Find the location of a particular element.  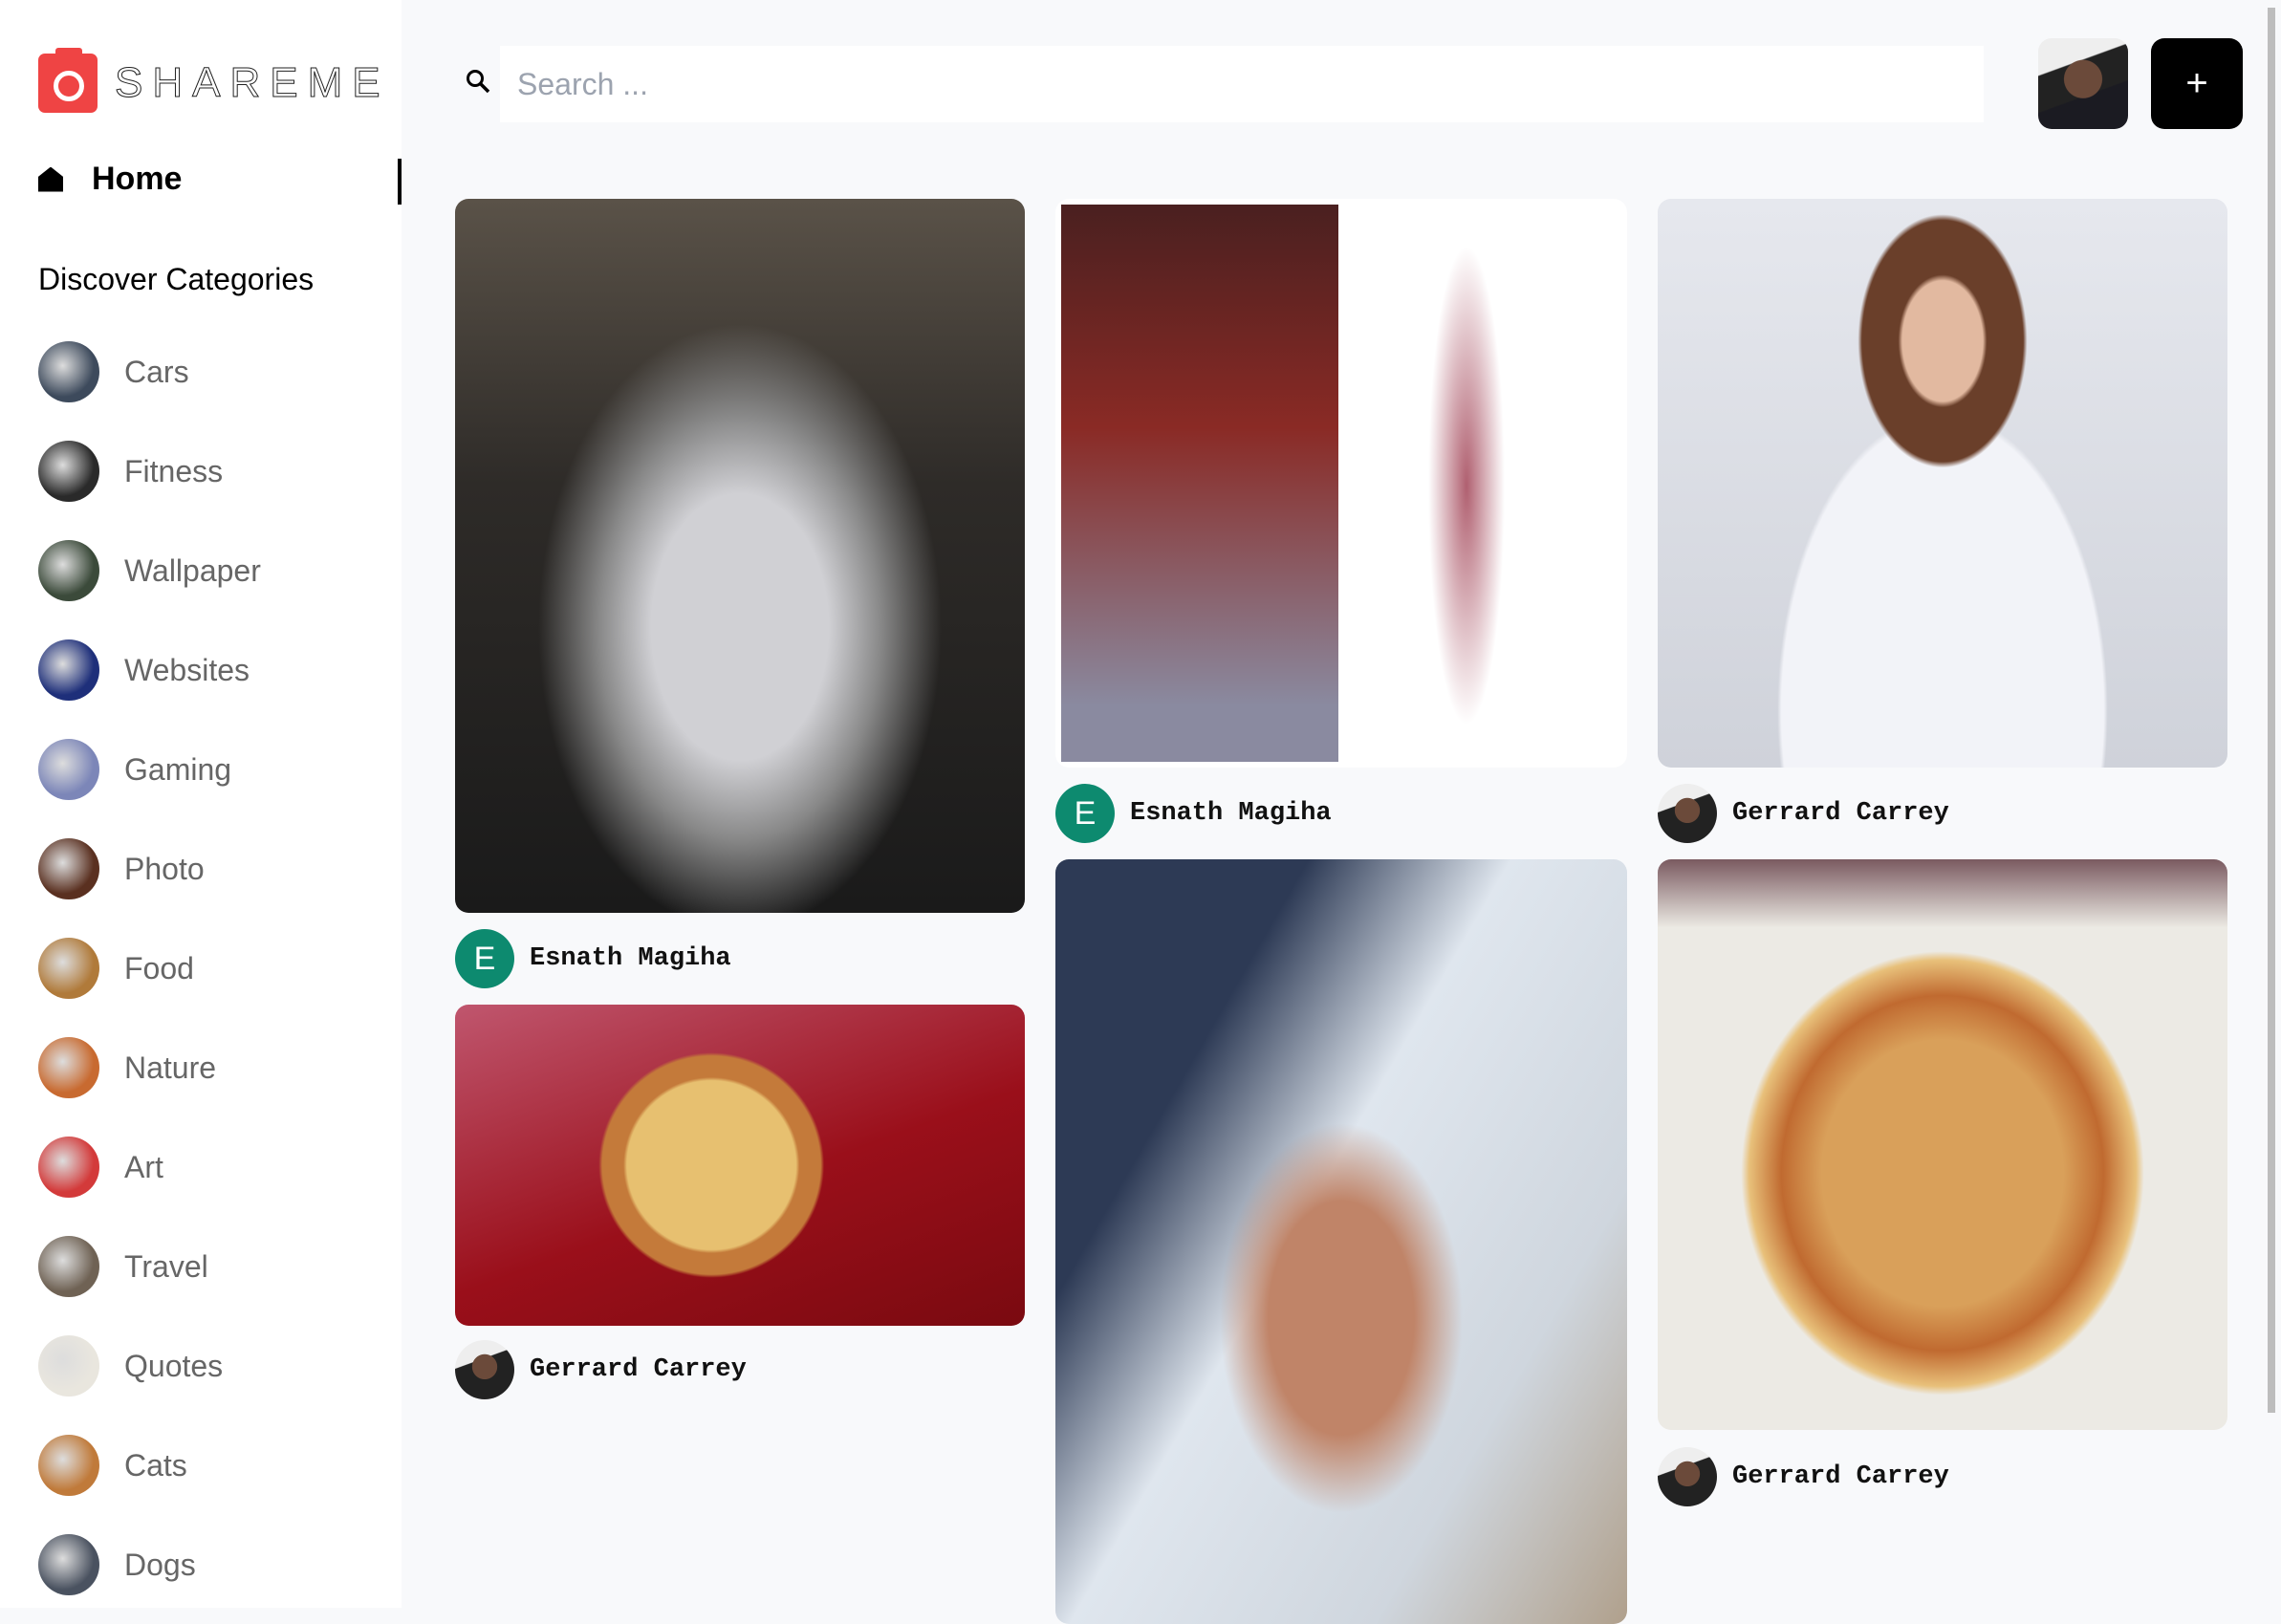

sidebar-category-photo: Photo is located at coordinates (121, 869).